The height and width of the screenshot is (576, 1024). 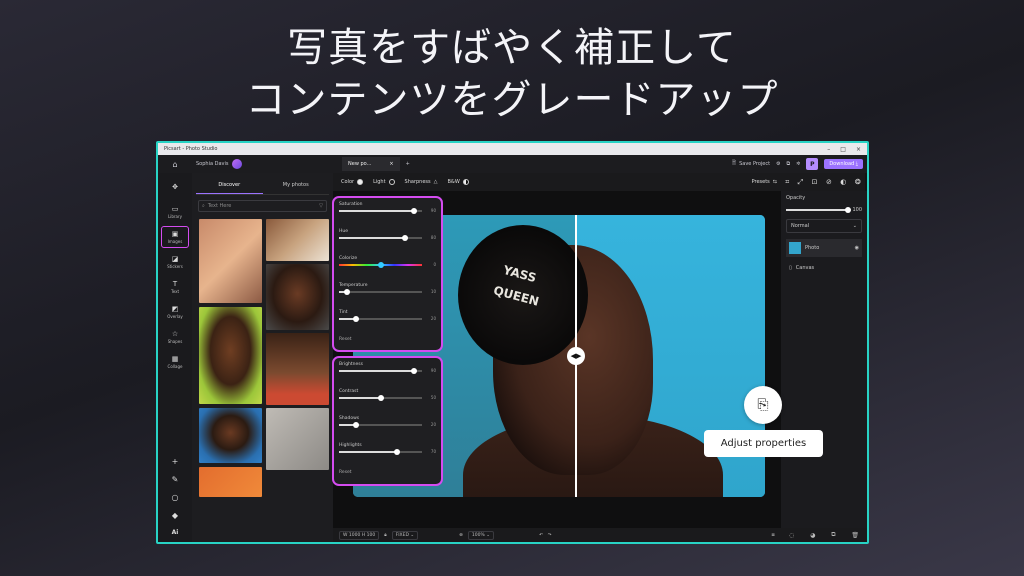 I want to click on maximize-button: □, so click(x=843, y=149).